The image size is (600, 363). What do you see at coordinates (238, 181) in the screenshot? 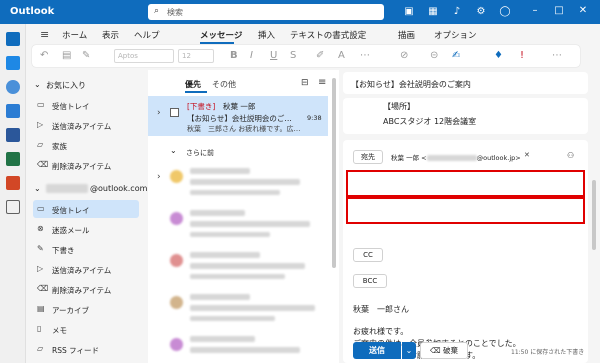
I see `list-item: ›` at bounding box center [238, 181].